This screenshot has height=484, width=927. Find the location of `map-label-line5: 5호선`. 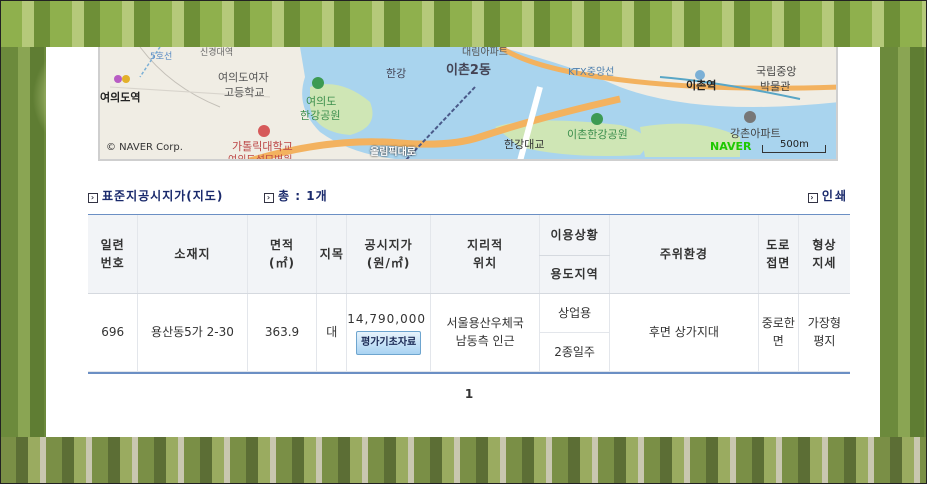

map-label-line5: 5호선 is located at coordinates (161, 57).